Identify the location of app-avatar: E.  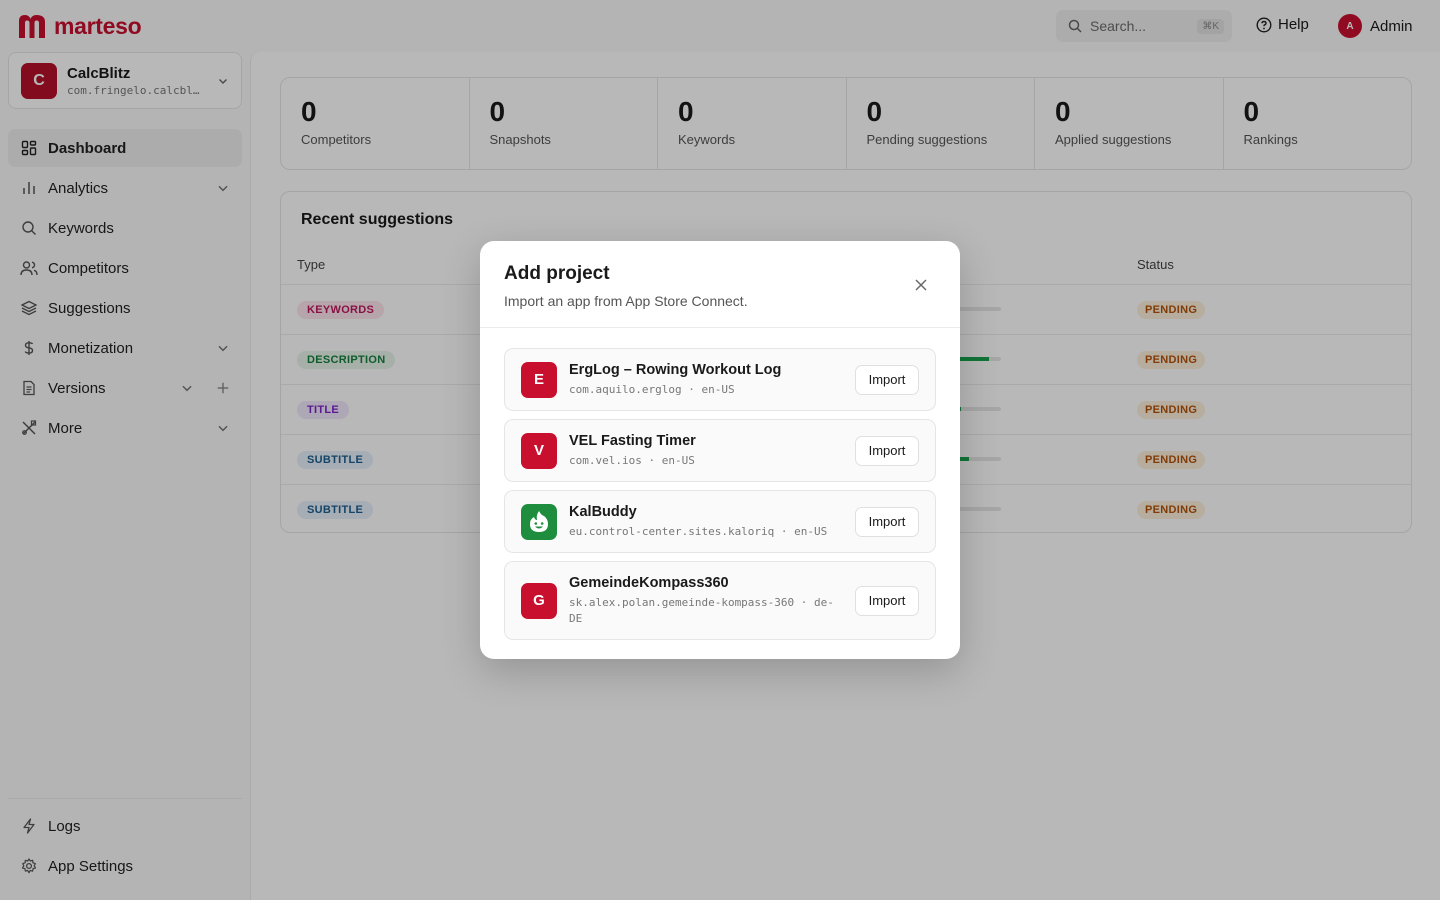
(539, 379).